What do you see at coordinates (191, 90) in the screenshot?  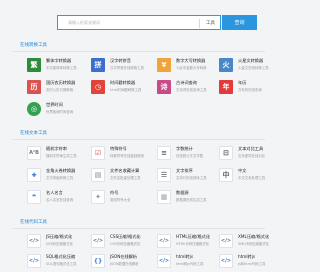 I see `tool-desc: 古诗词在线查询工具` at bounding box center [191, 90].